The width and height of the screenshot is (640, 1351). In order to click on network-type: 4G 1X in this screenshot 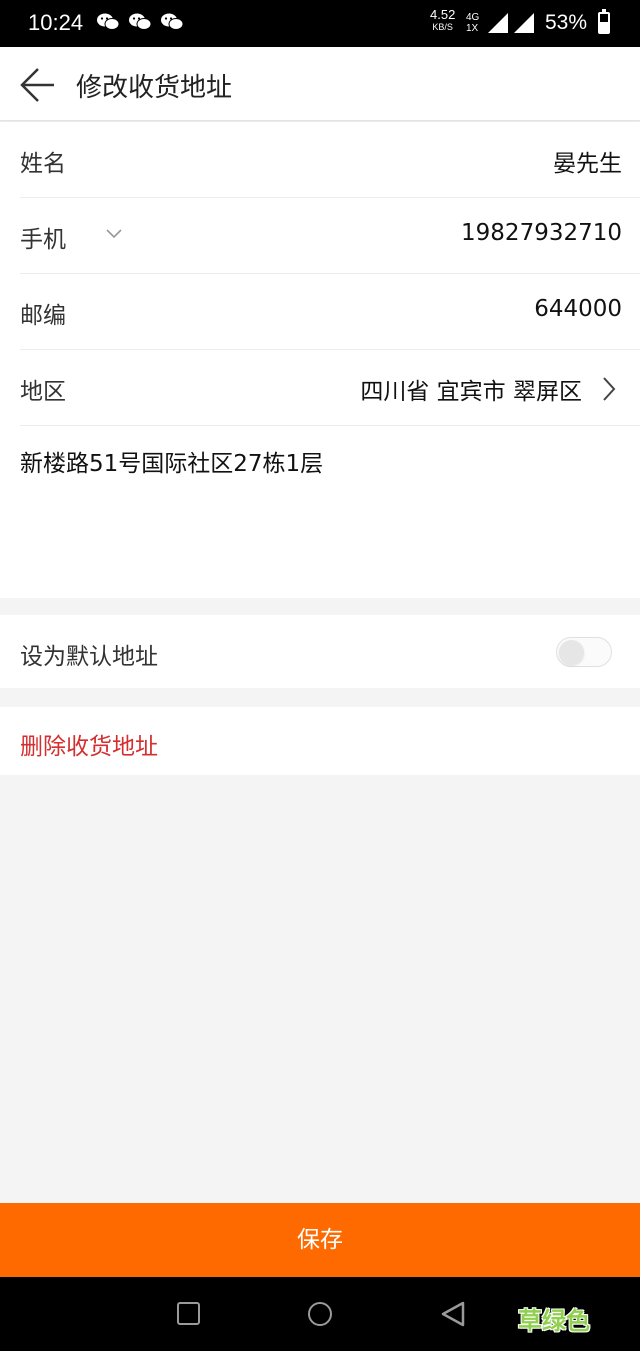, I will do `click(472, 23)`.